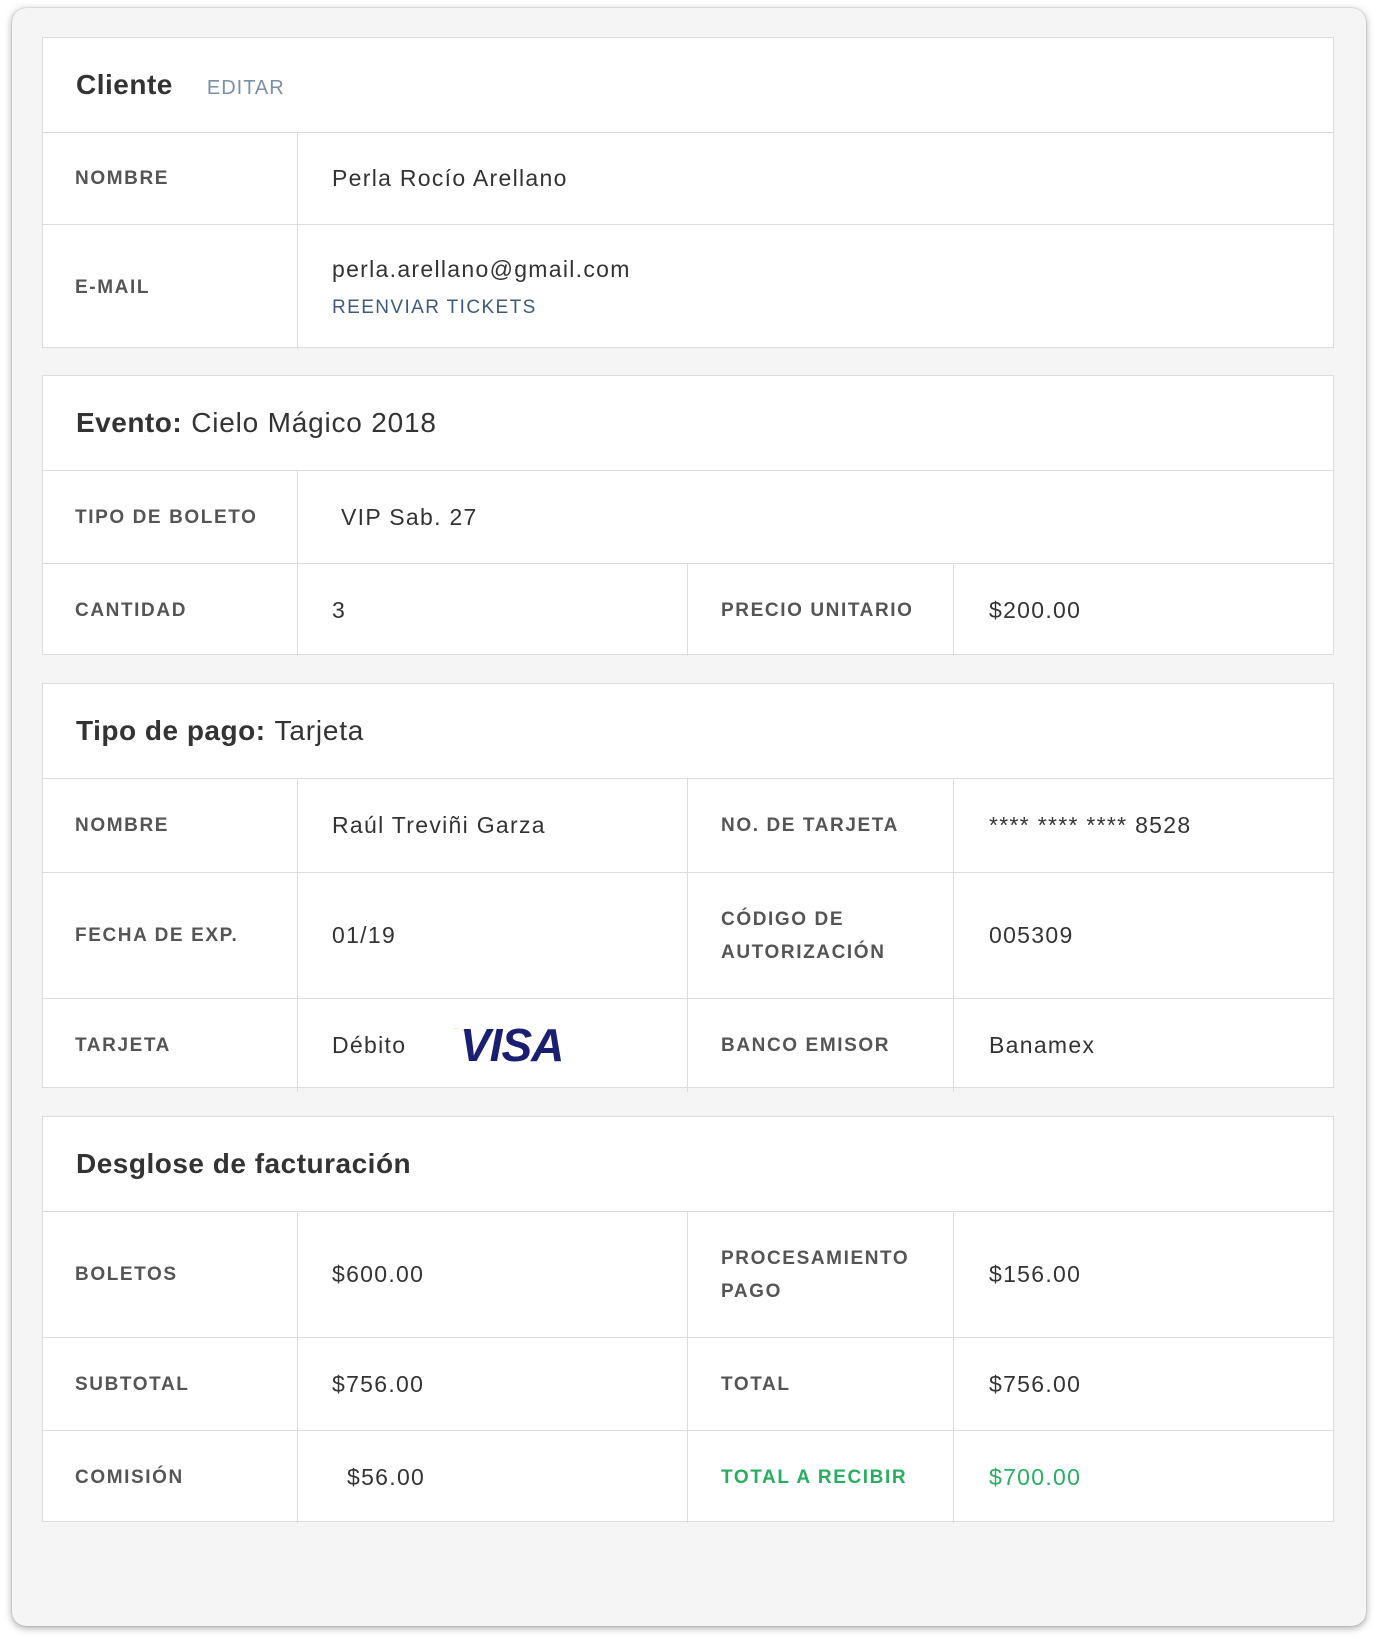  I want to click on card-type-value-cell: Débito VISA, so click(493, 1045).